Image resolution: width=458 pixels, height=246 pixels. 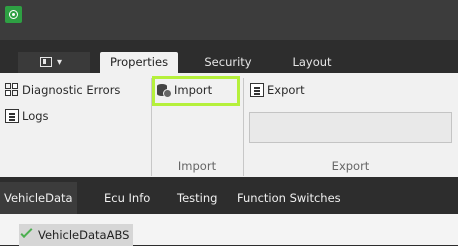 I want to click on logs-label: Logs, so click(x=35, y=116).